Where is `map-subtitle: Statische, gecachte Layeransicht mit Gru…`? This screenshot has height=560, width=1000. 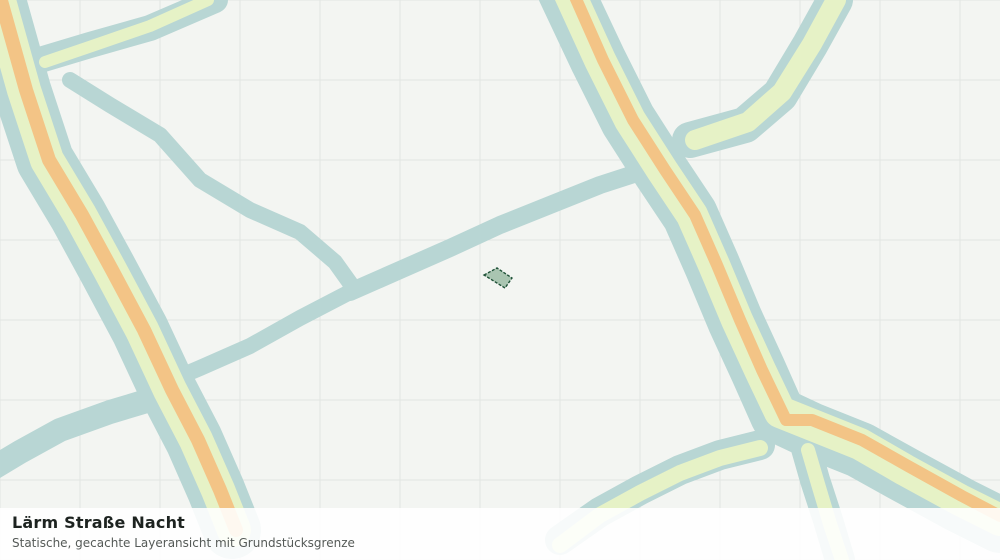
map-subtitle: Statische, gecachte Layeransicht mit Gru… is located at coordinates (183, 543).